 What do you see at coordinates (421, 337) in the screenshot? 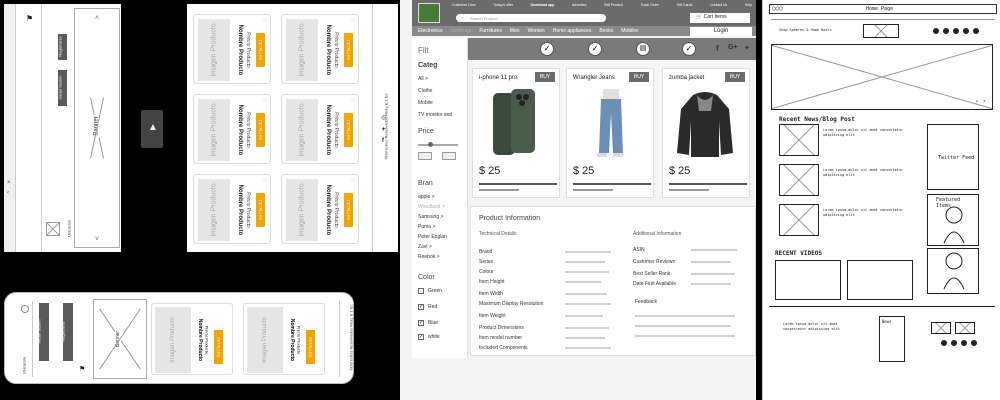
I see `color-checkbox-white: ✓` at bounding box center [421, 337].